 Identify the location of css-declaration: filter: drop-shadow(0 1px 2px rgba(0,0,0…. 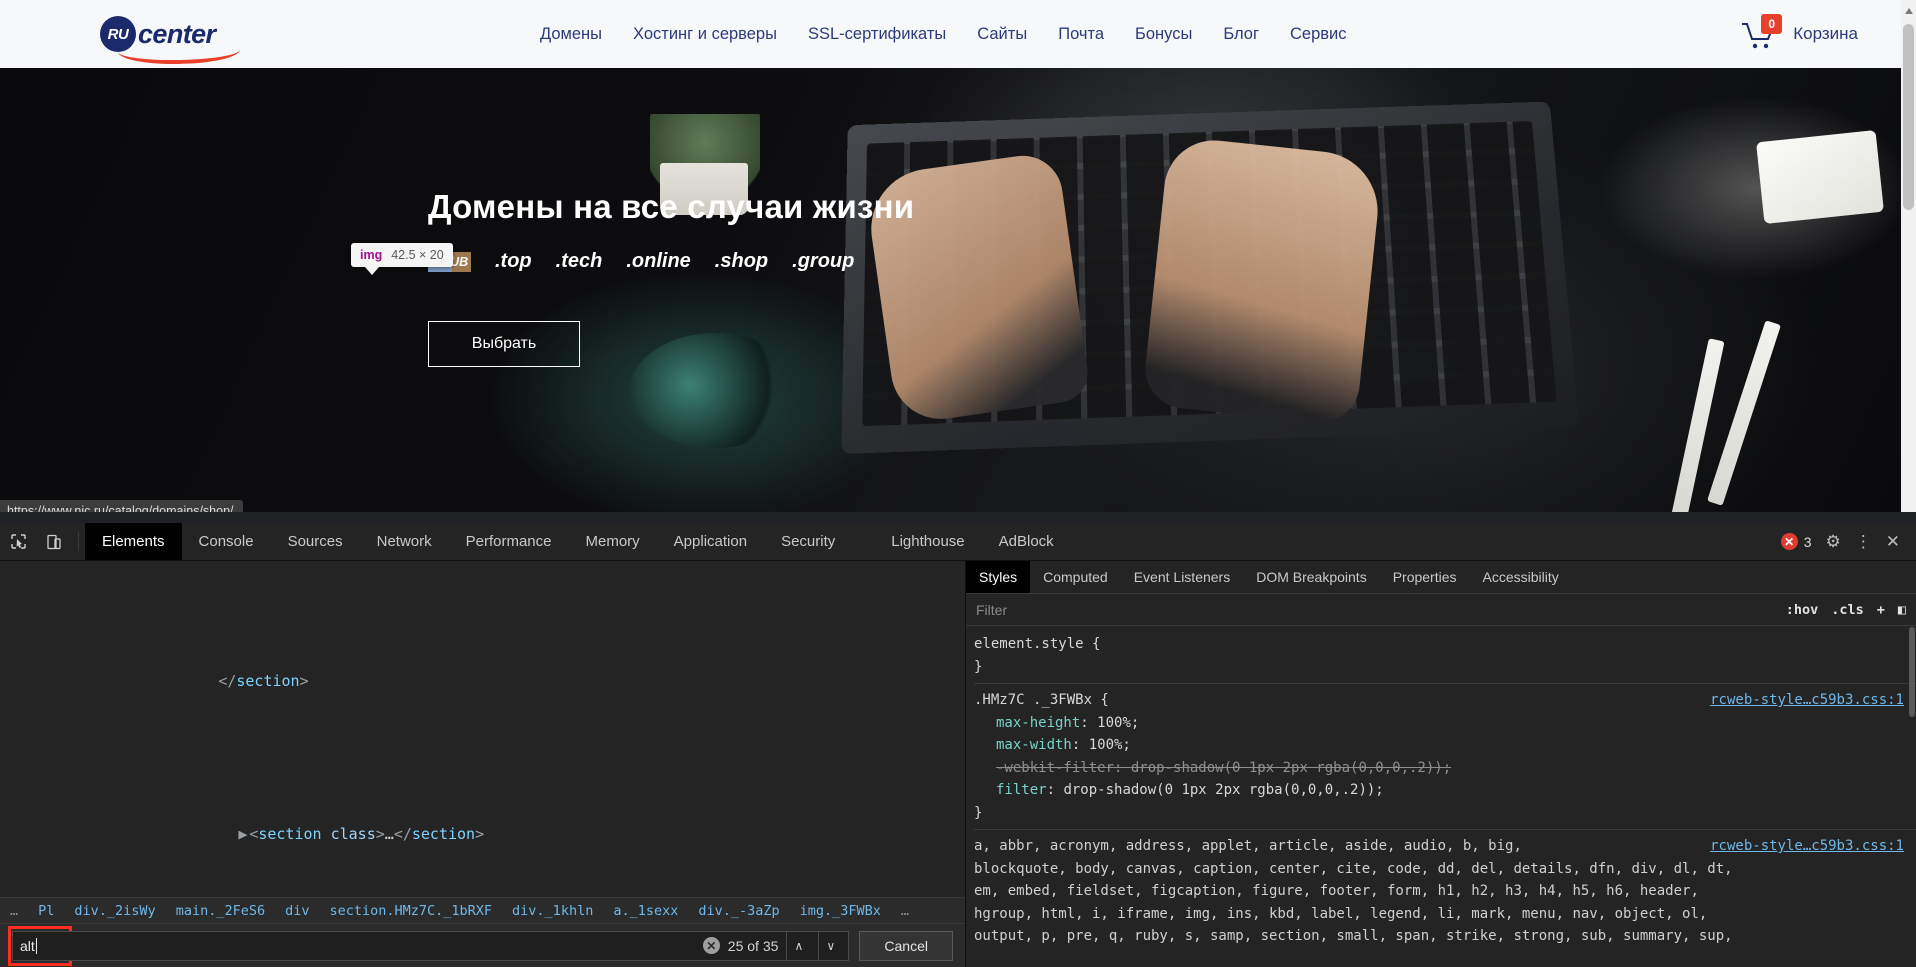
(1445, 790).